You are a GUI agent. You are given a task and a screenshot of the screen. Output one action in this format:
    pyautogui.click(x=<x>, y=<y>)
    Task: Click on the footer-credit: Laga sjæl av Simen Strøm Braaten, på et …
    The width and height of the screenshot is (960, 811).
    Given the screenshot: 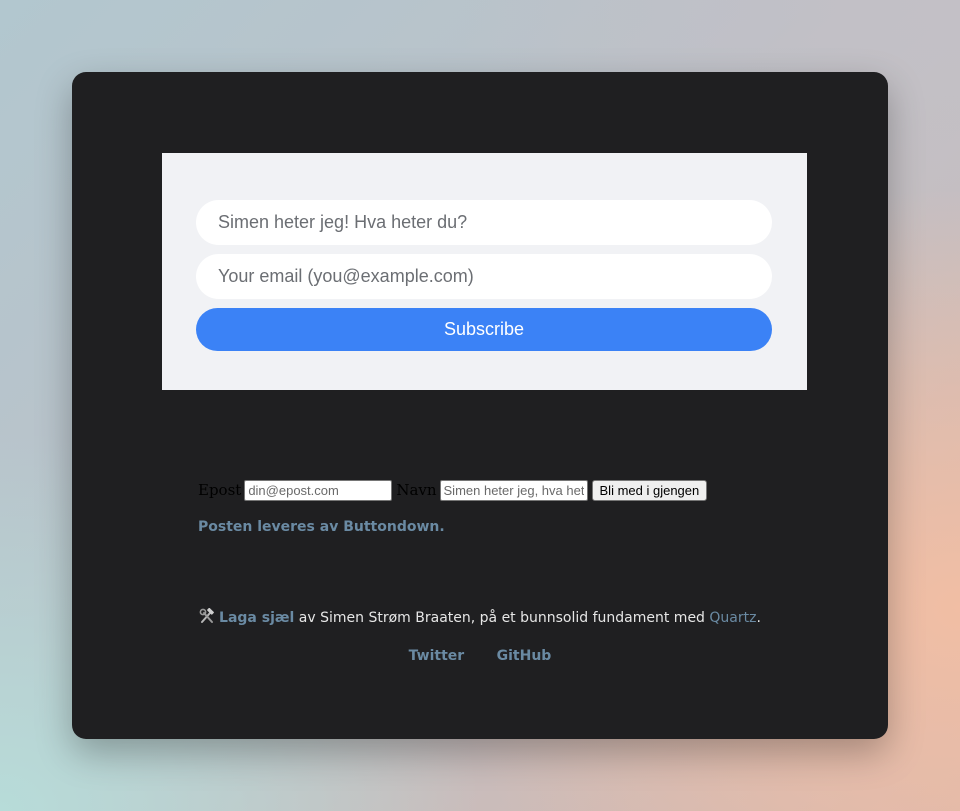 What is the action you would take?
    pyautogui.click(x=480, y=617)
    